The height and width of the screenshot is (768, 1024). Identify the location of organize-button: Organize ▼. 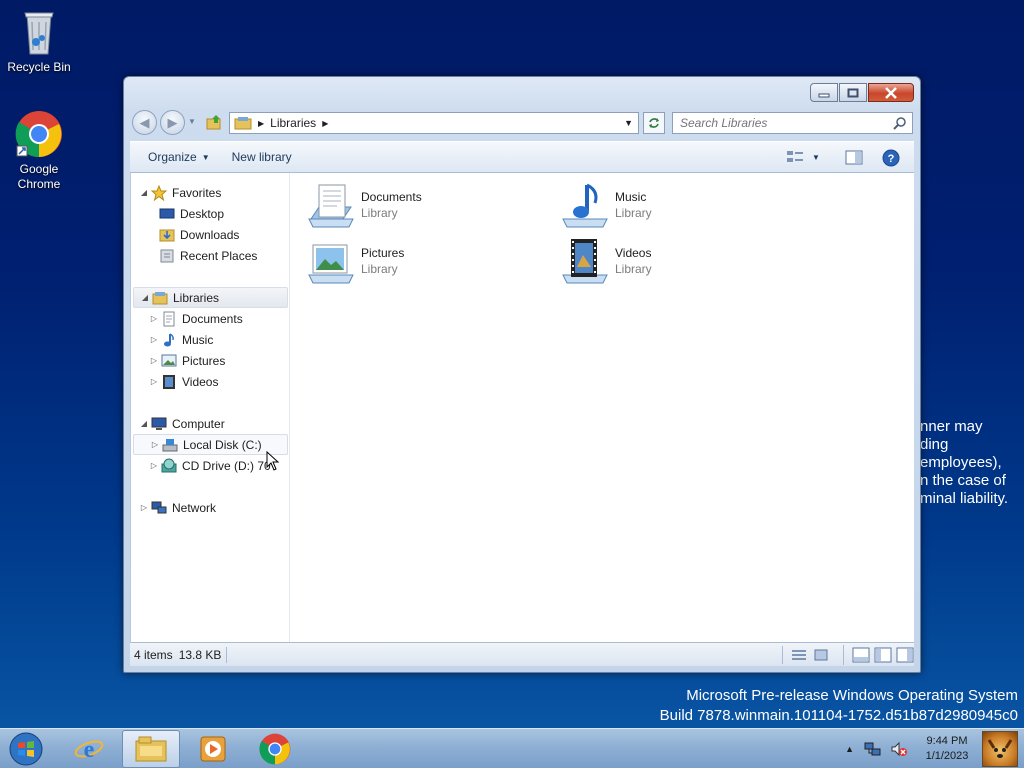
(179, 157).